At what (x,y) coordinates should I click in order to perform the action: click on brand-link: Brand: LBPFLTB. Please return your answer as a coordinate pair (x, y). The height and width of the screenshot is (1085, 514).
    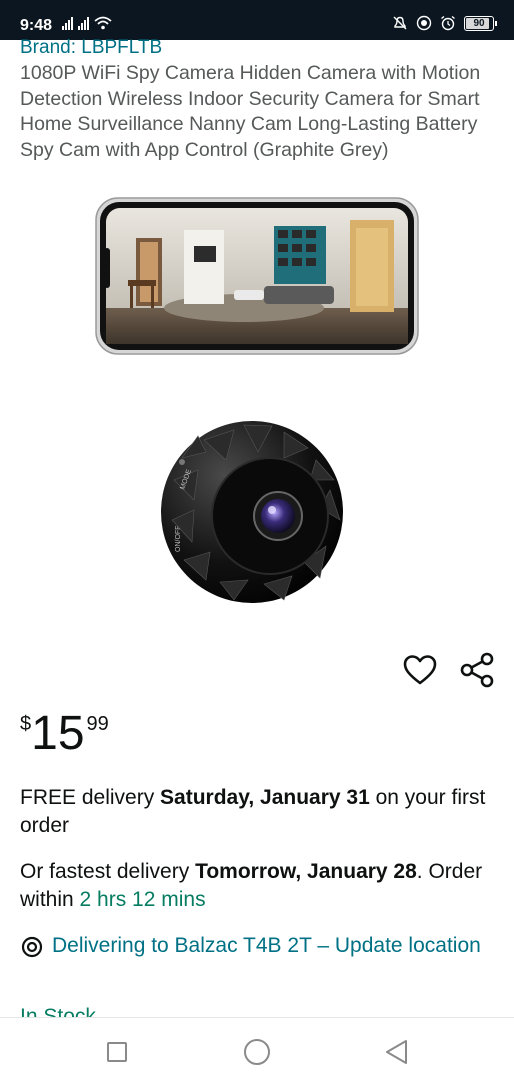
    Looking at the image, I should click on (91, 48).